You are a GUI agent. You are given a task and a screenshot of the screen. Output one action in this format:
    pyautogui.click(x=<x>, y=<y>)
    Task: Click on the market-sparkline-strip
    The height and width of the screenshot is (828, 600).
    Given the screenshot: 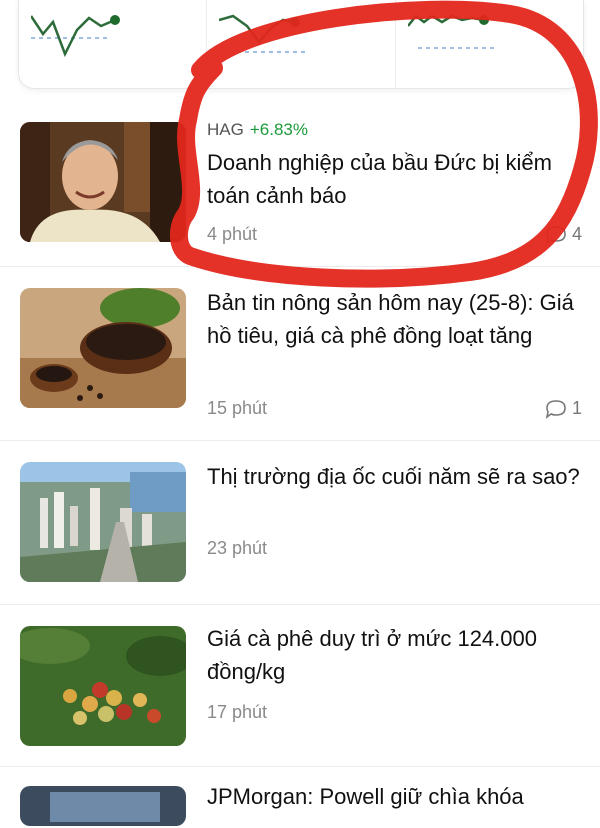 What is the action you would take?
    pyautogui.click(x=301, y=44)
    